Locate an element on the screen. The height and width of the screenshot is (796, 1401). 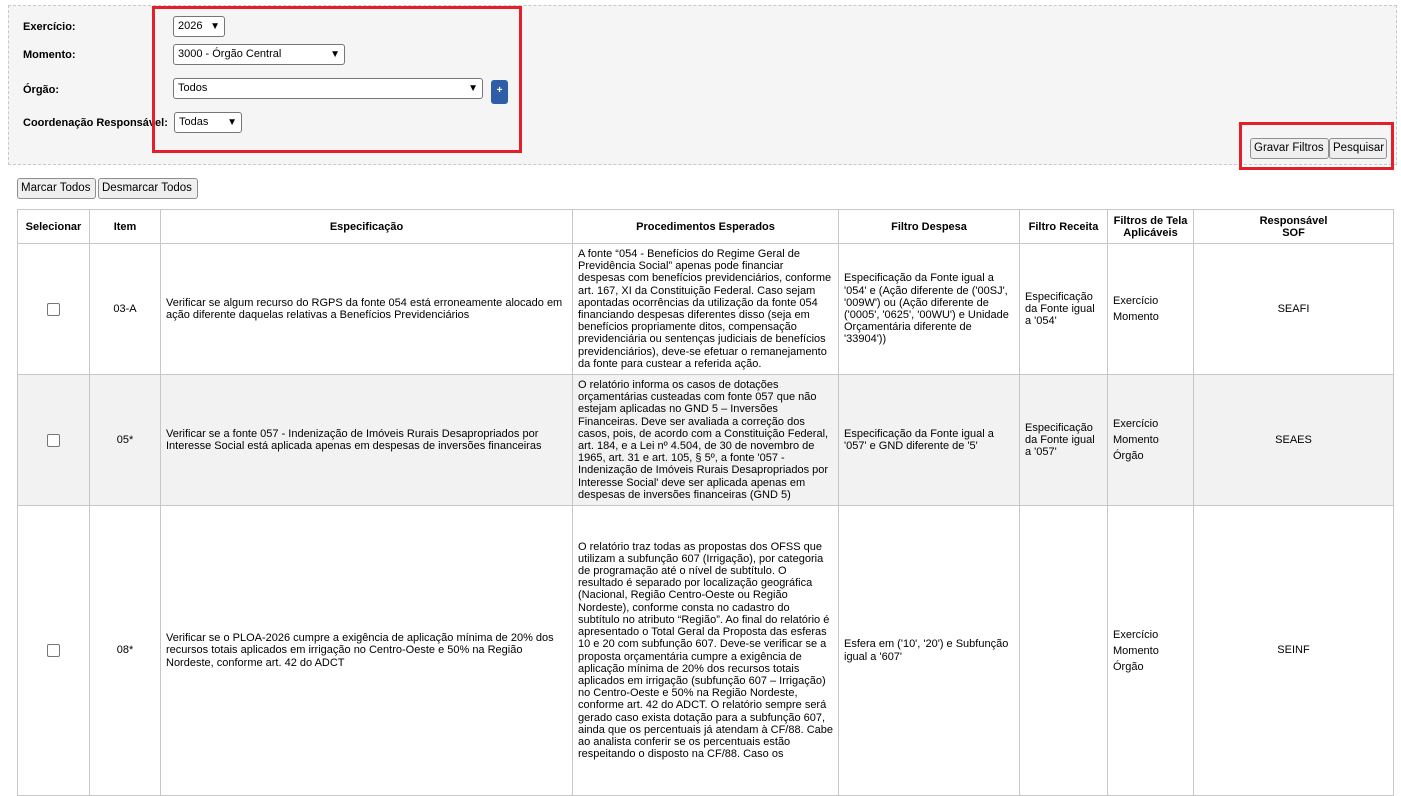
header-responsavel-line2: SOF is located at coordinates (1293, 232).